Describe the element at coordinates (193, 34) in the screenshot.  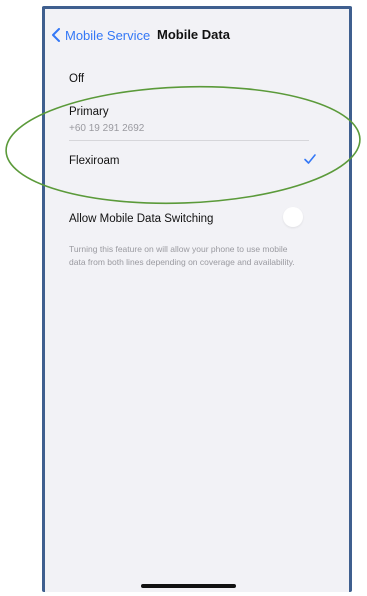
I see `page-title: Mobile Data` at that location.